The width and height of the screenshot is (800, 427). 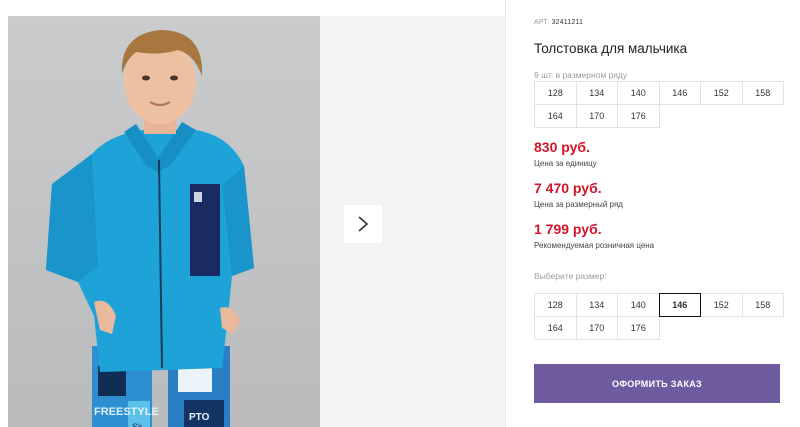 I want to click on size-row-cell: 146, so click(x=679, y=93).